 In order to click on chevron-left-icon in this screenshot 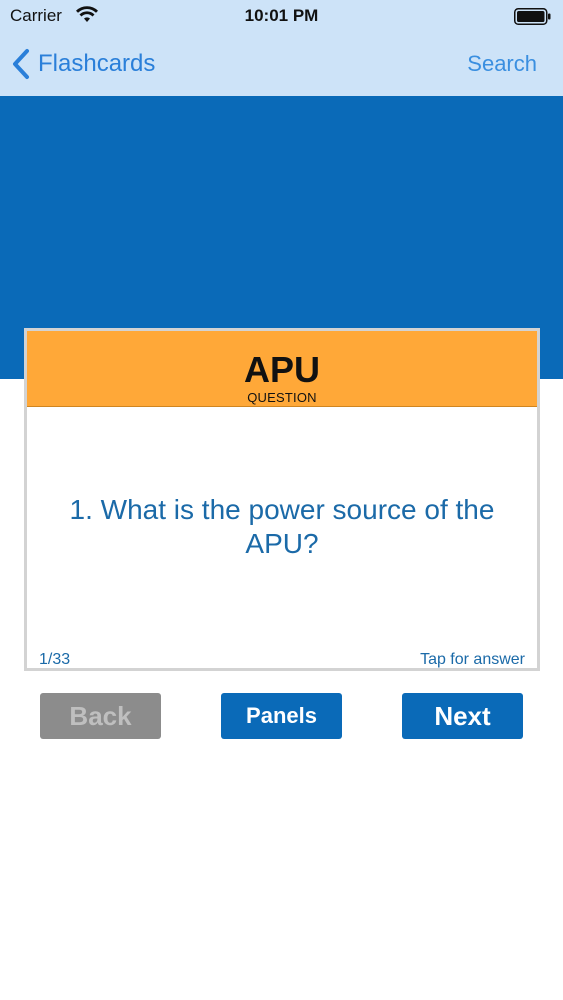, I will do `click(21, 64)`.